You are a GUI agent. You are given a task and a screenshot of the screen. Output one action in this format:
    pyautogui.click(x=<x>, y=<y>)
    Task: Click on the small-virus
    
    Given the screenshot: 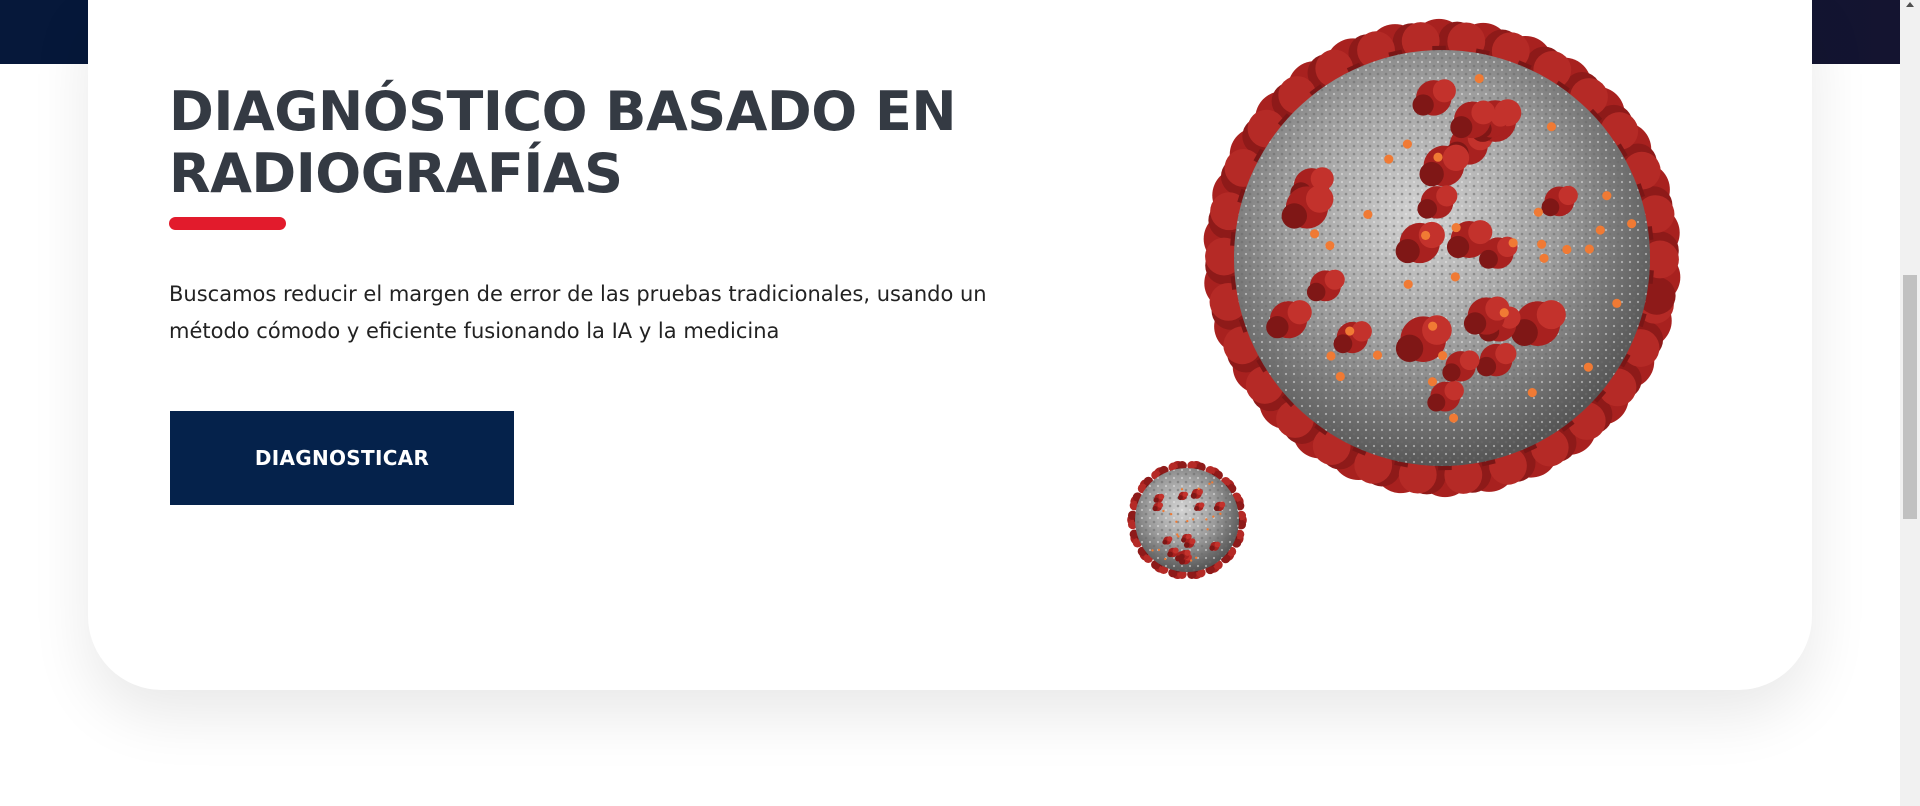 What is the action you would take?
    pyautogui.click(x=1187, y=520)
    